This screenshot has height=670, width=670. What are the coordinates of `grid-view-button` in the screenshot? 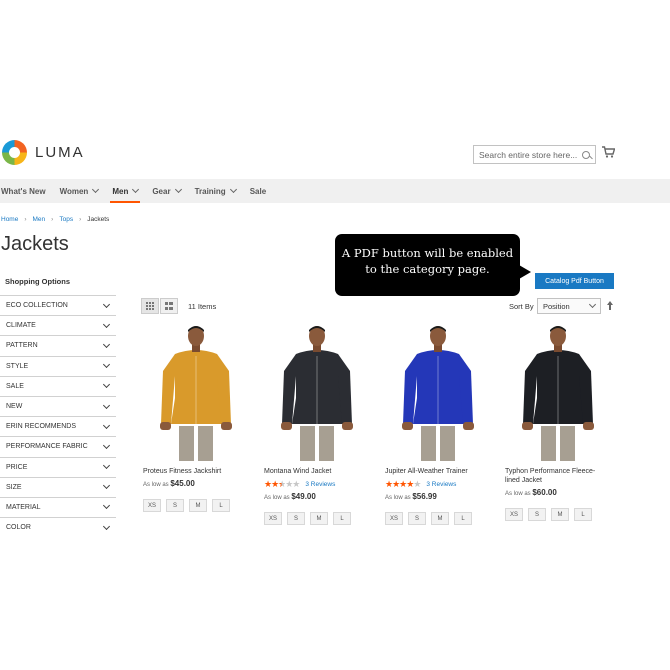 It's located at (150, 306).